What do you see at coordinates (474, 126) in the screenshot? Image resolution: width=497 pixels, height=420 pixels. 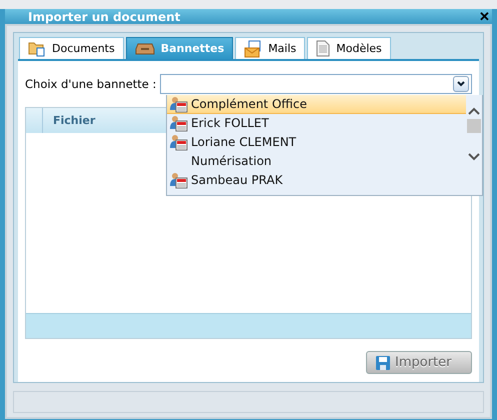 I see `scroll-thumb` at bounding box center [474, 126].